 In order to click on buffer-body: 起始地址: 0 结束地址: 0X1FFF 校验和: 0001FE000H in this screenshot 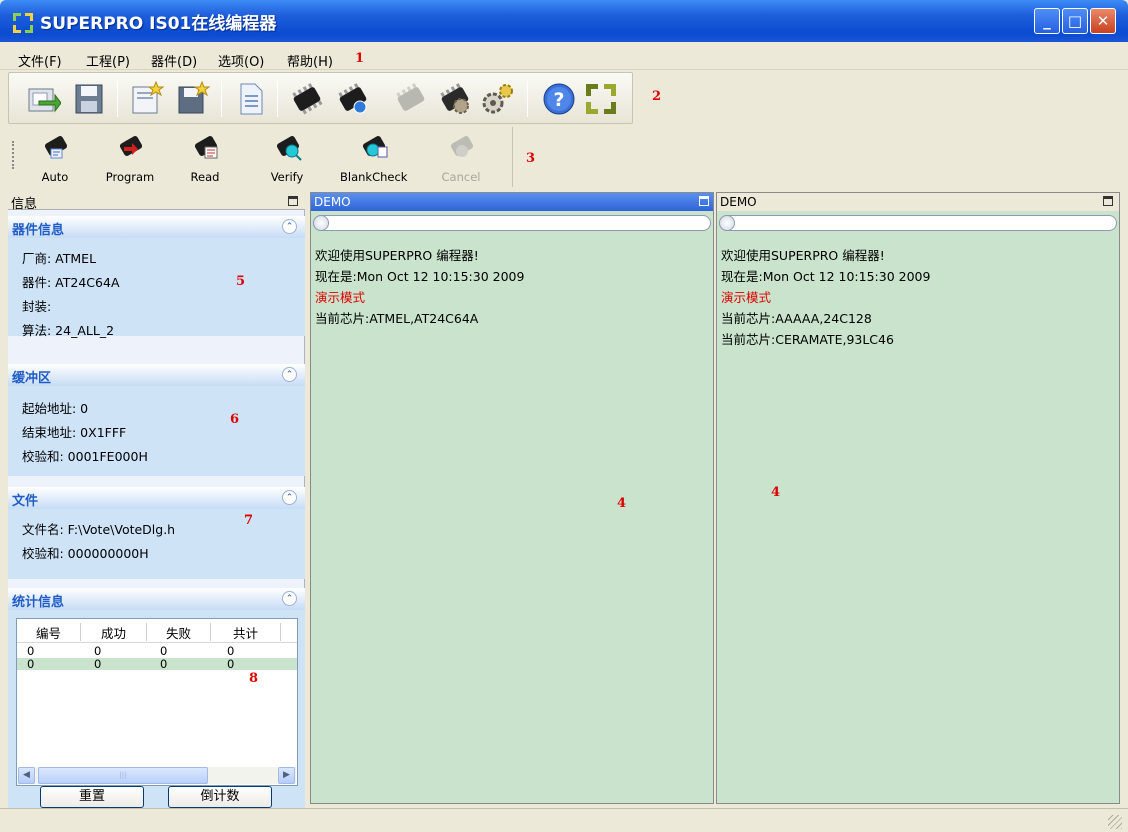, I will do `click(156, 431)`.